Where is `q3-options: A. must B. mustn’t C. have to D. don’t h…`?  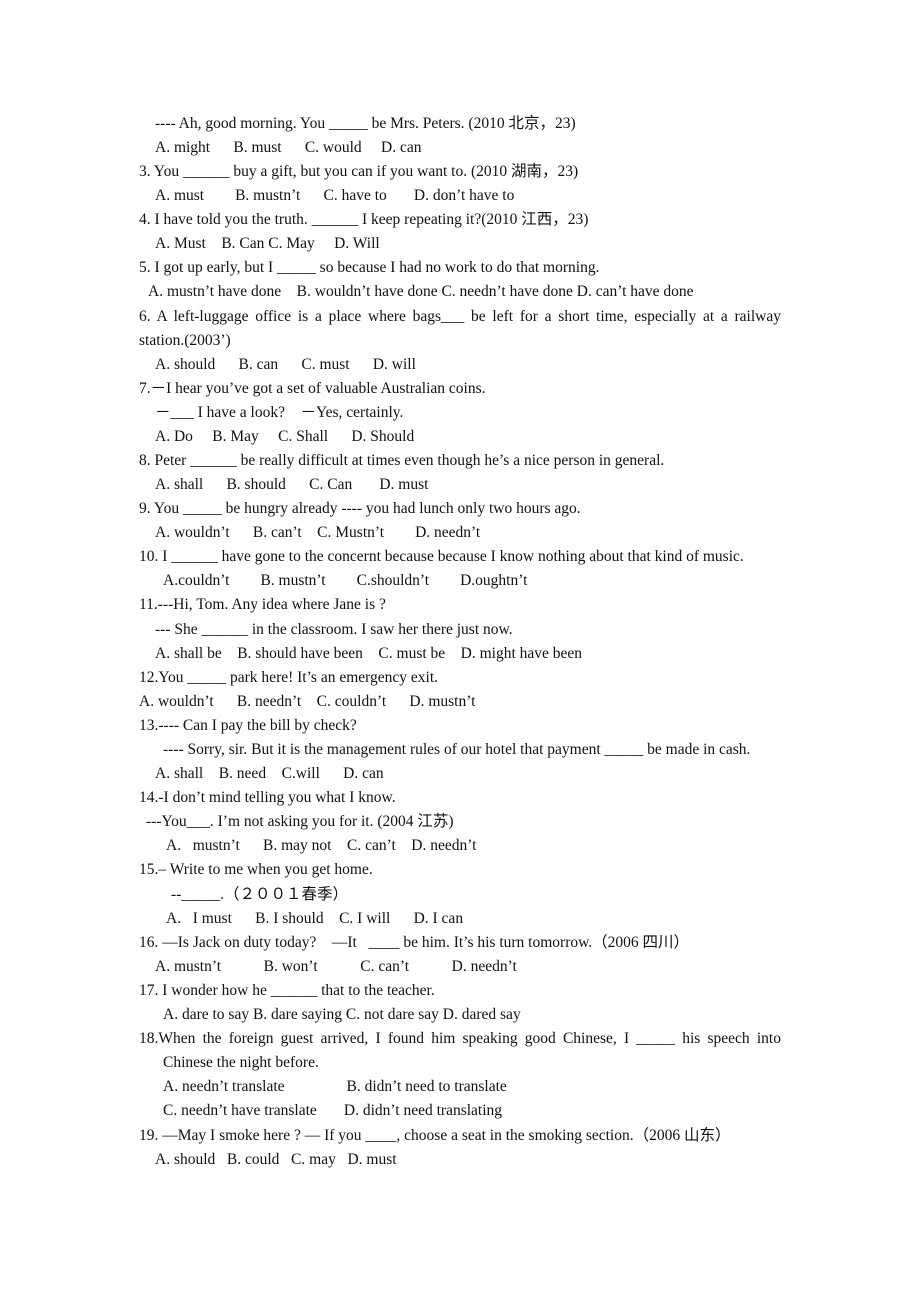
q3-options: A. must B. mustn’t C. have to D. don’t h… is located at coordinates (335, 195).